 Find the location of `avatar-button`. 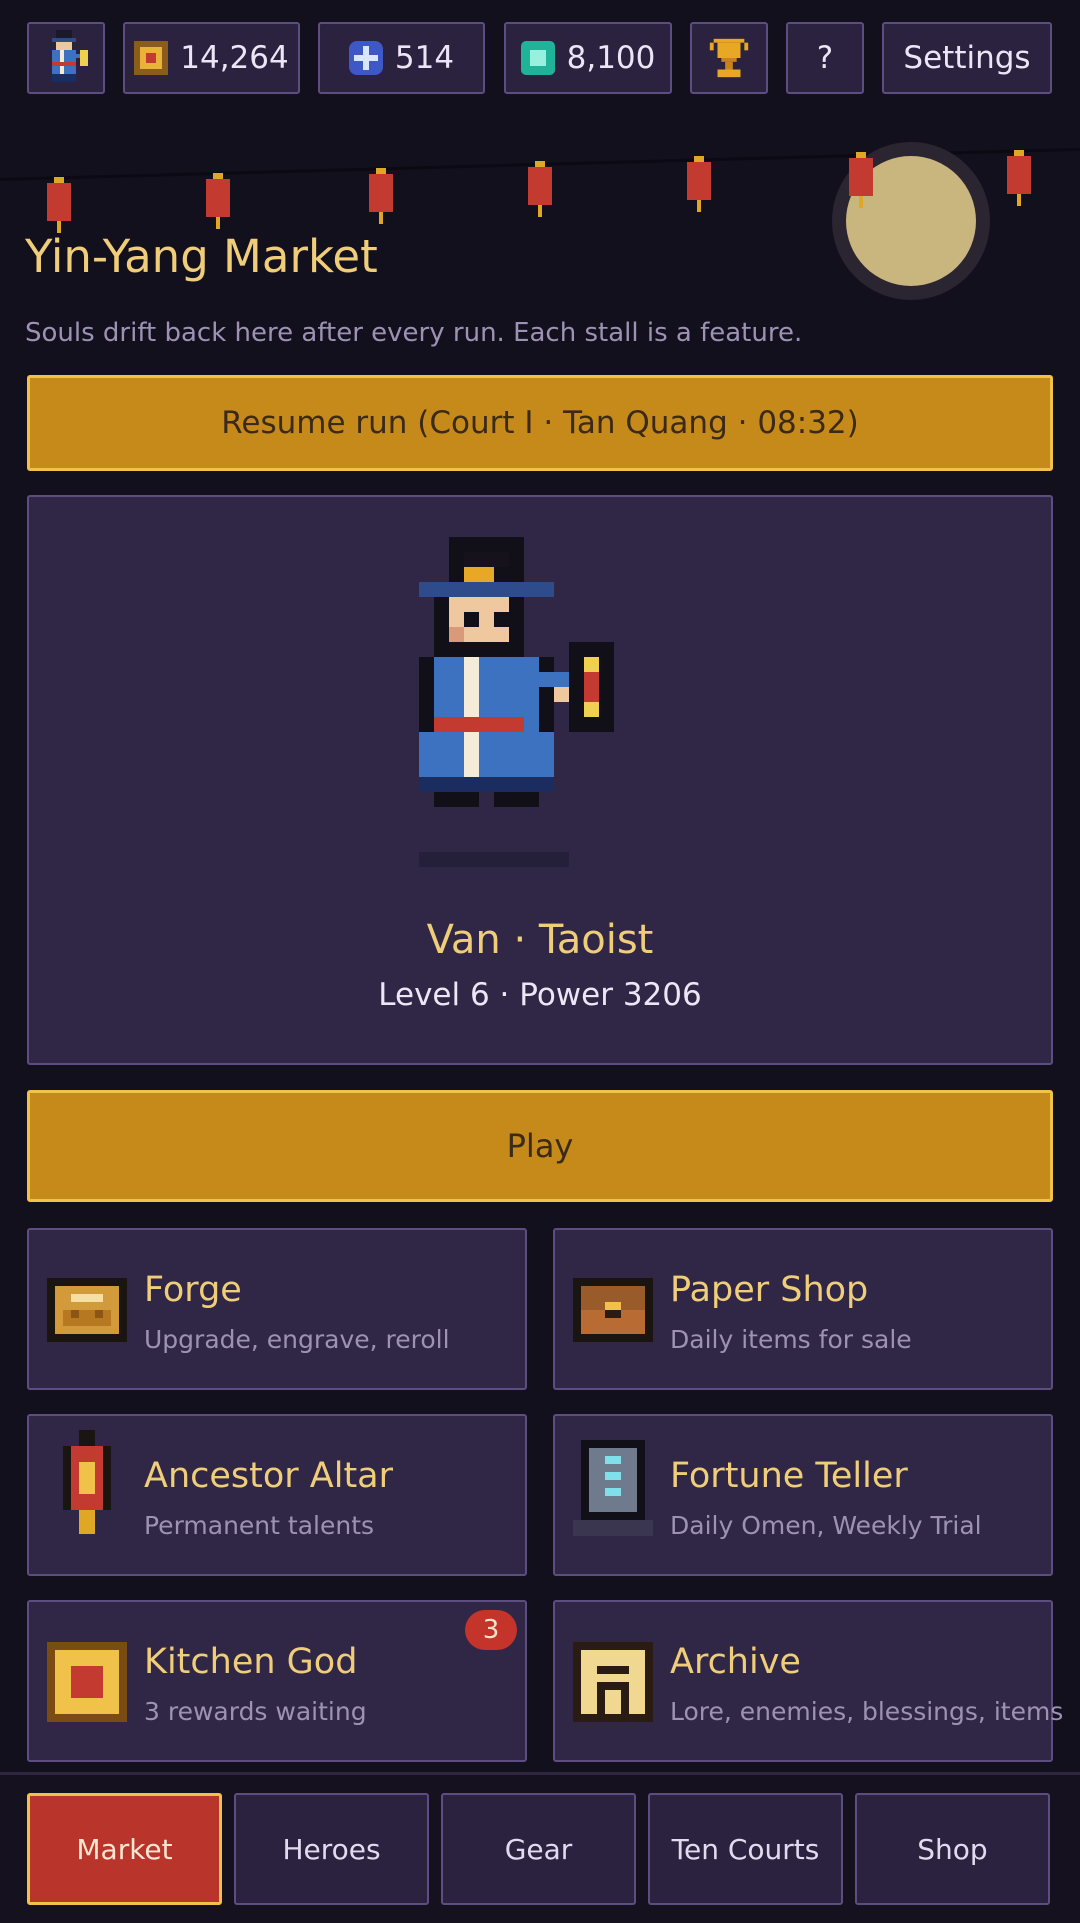

avatar-button is located at coordinates (66, 58).